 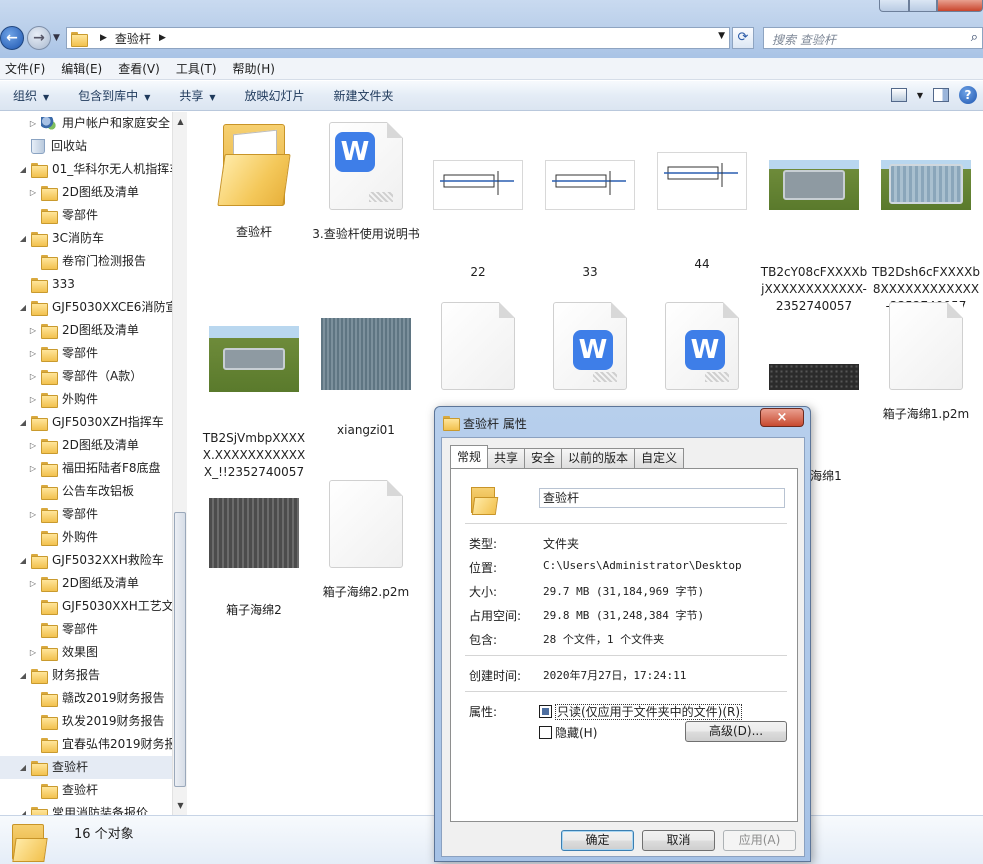 What do you see at coordinates (941, 95) in the screenshot?
I see `preview-pane-icon` at bounding box center [941, 95].